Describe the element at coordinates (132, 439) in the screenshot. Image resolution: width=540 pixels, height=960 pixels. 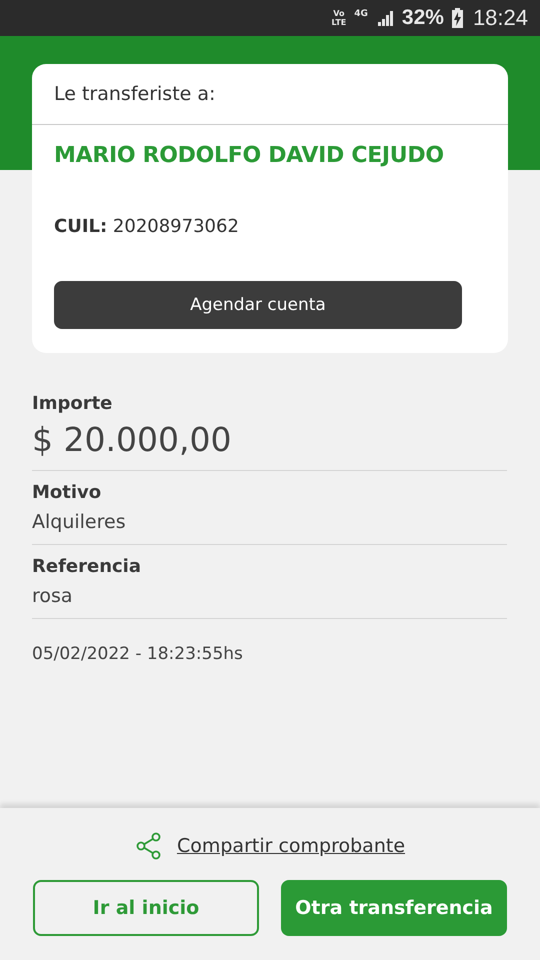
I see `amount-value: $ 20.000,00` at that location.